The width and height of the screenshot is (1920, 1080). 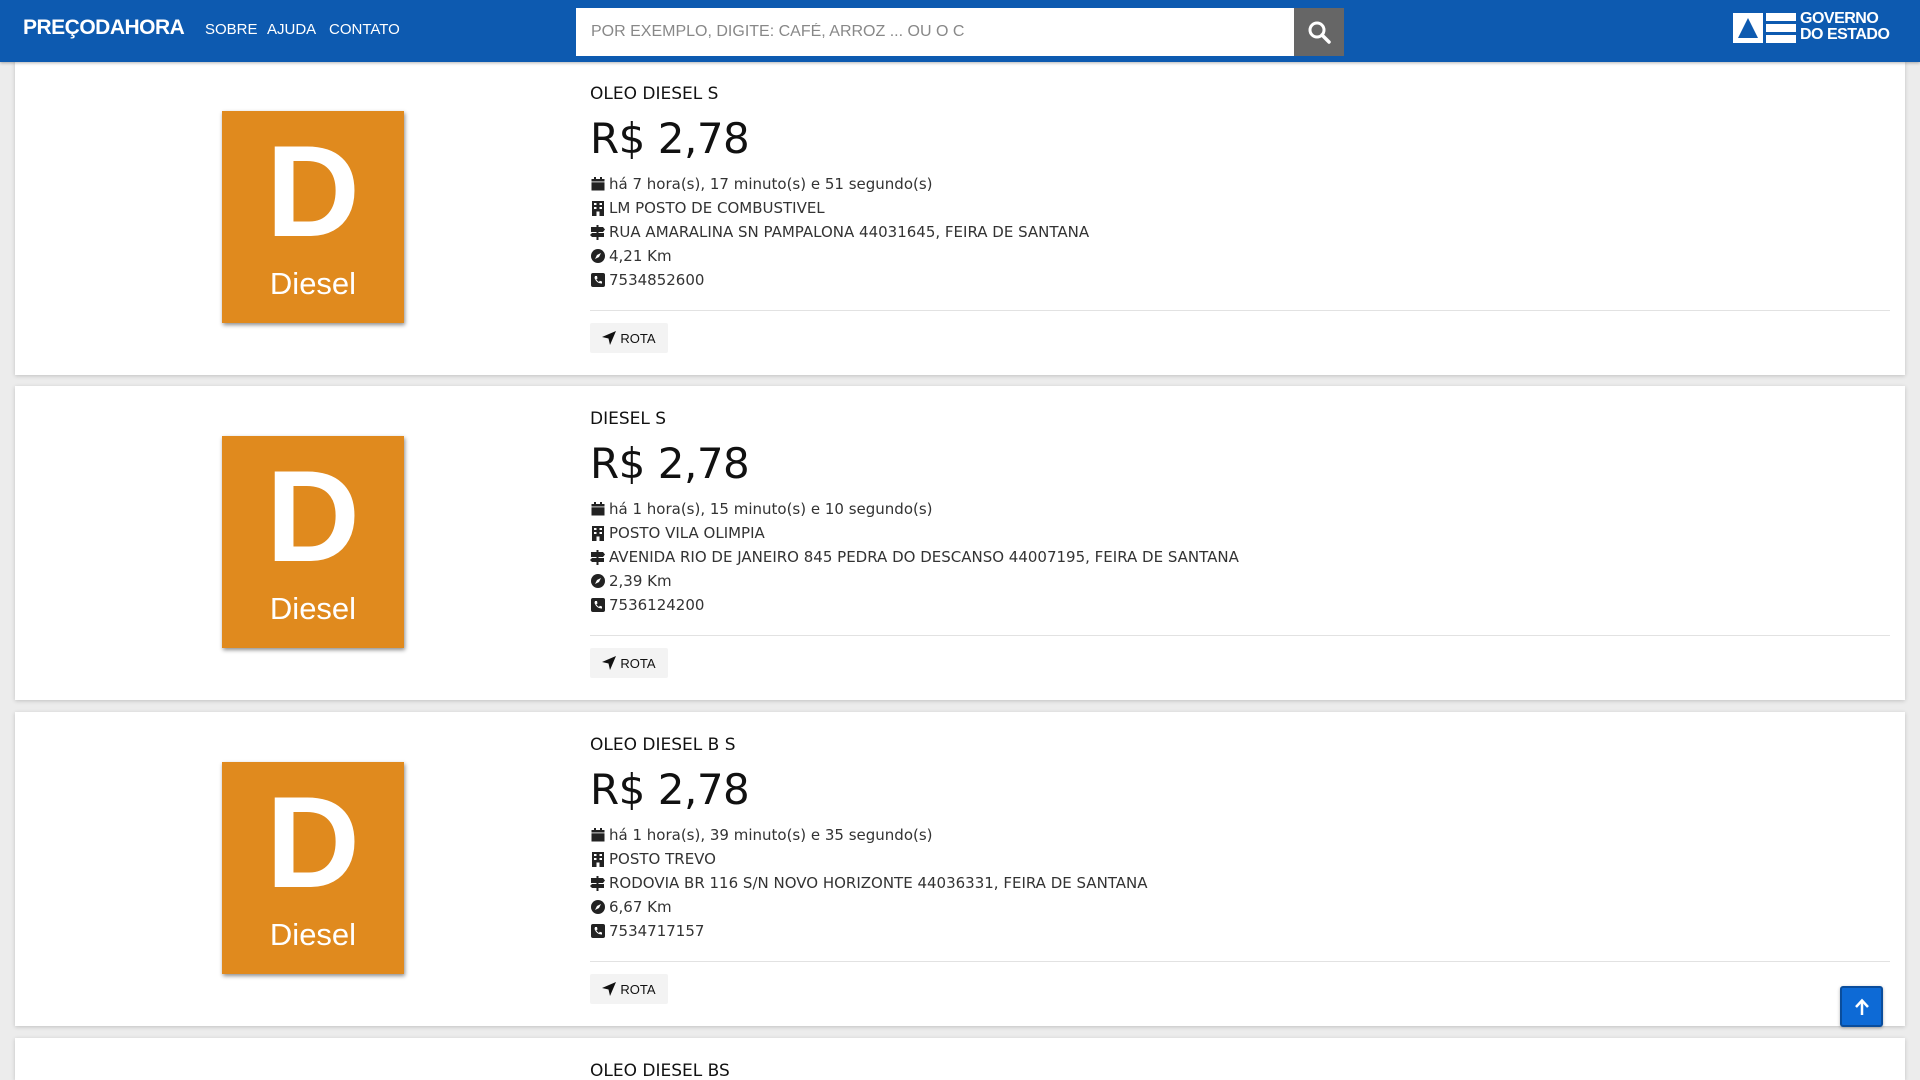 I want to click on scroll-to-top-button, so click(x=1861, y=1006).